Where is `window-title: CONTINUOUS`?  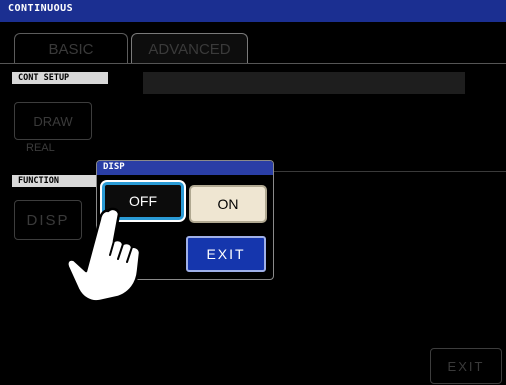
window-title: CONTINUOUS is located at coordinates (41, 8).